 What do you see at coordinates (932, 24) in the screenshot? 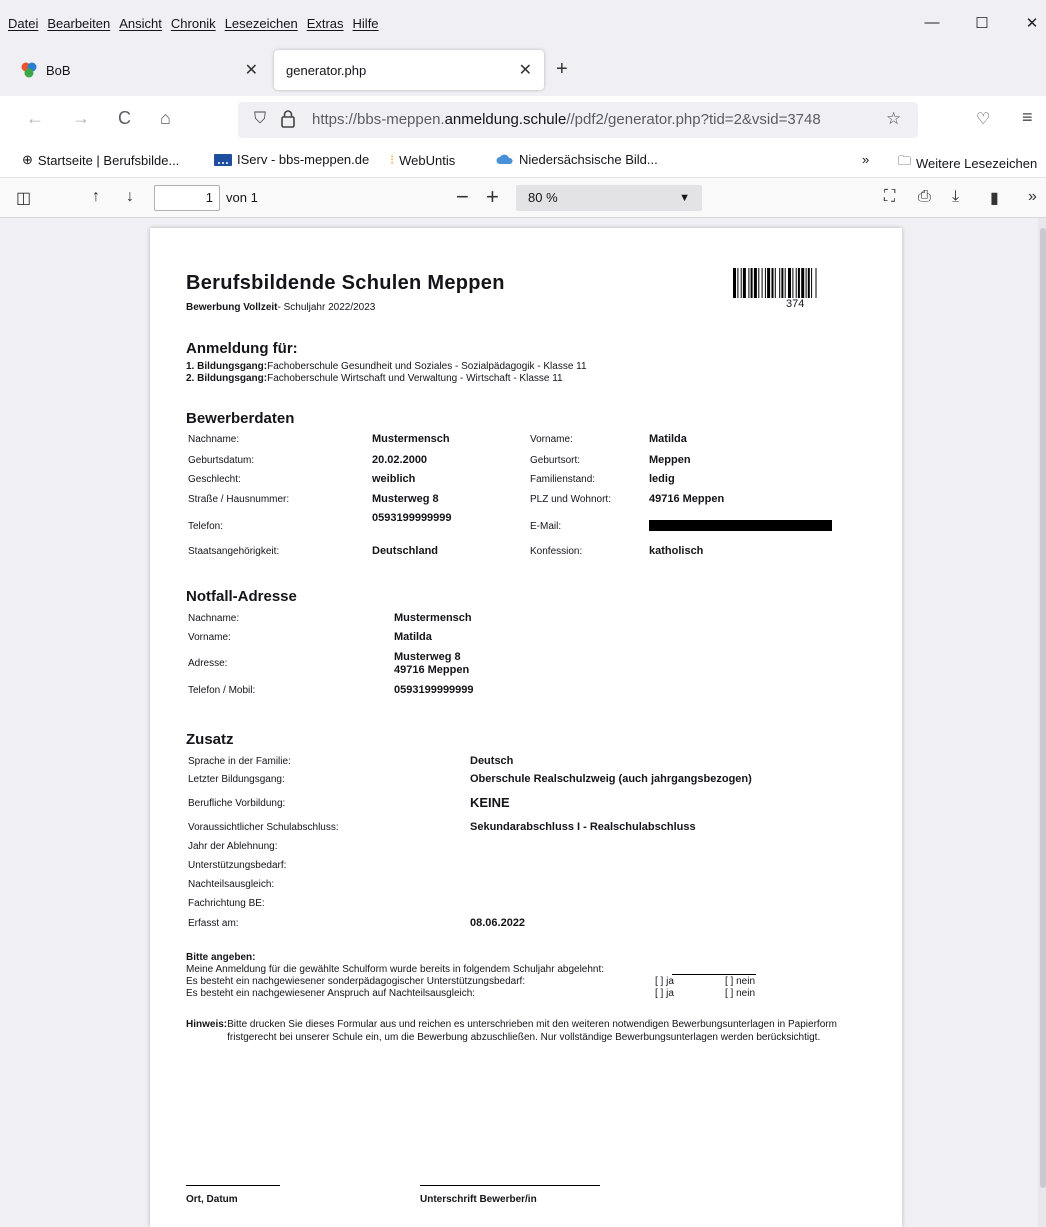
I see `minimize-button: —` at bounding box center [932, 24].